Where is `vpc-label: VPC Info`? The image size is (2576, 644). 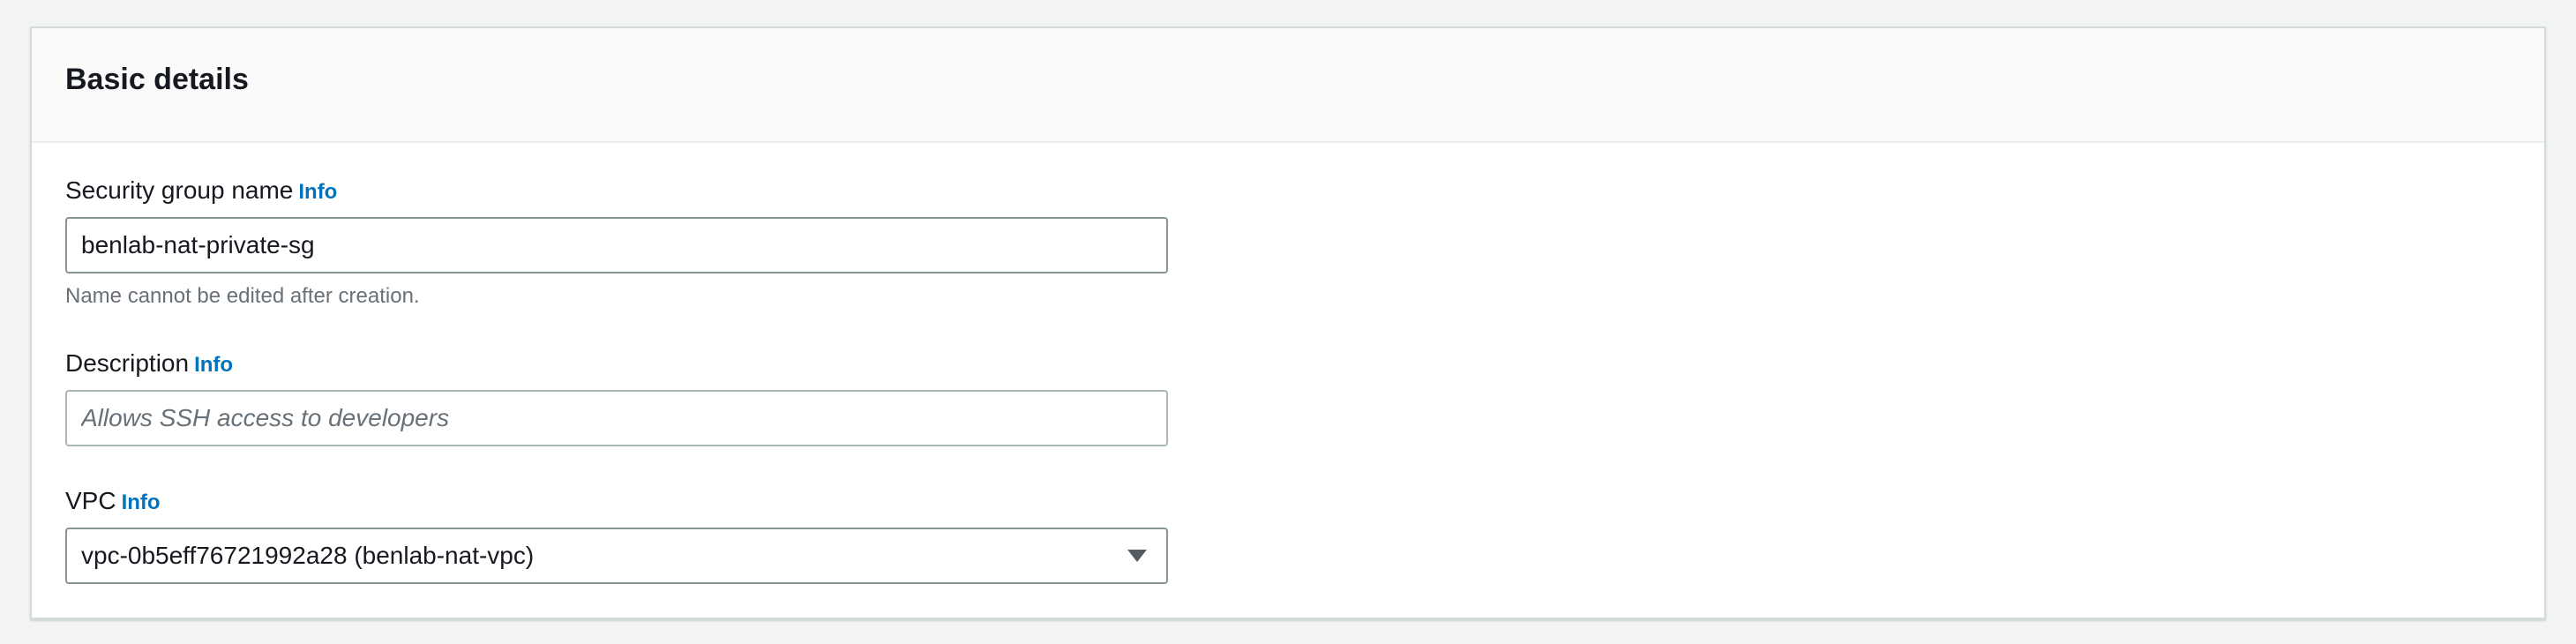
vpc-label: VPC Info is located at coordinates (113, 501).